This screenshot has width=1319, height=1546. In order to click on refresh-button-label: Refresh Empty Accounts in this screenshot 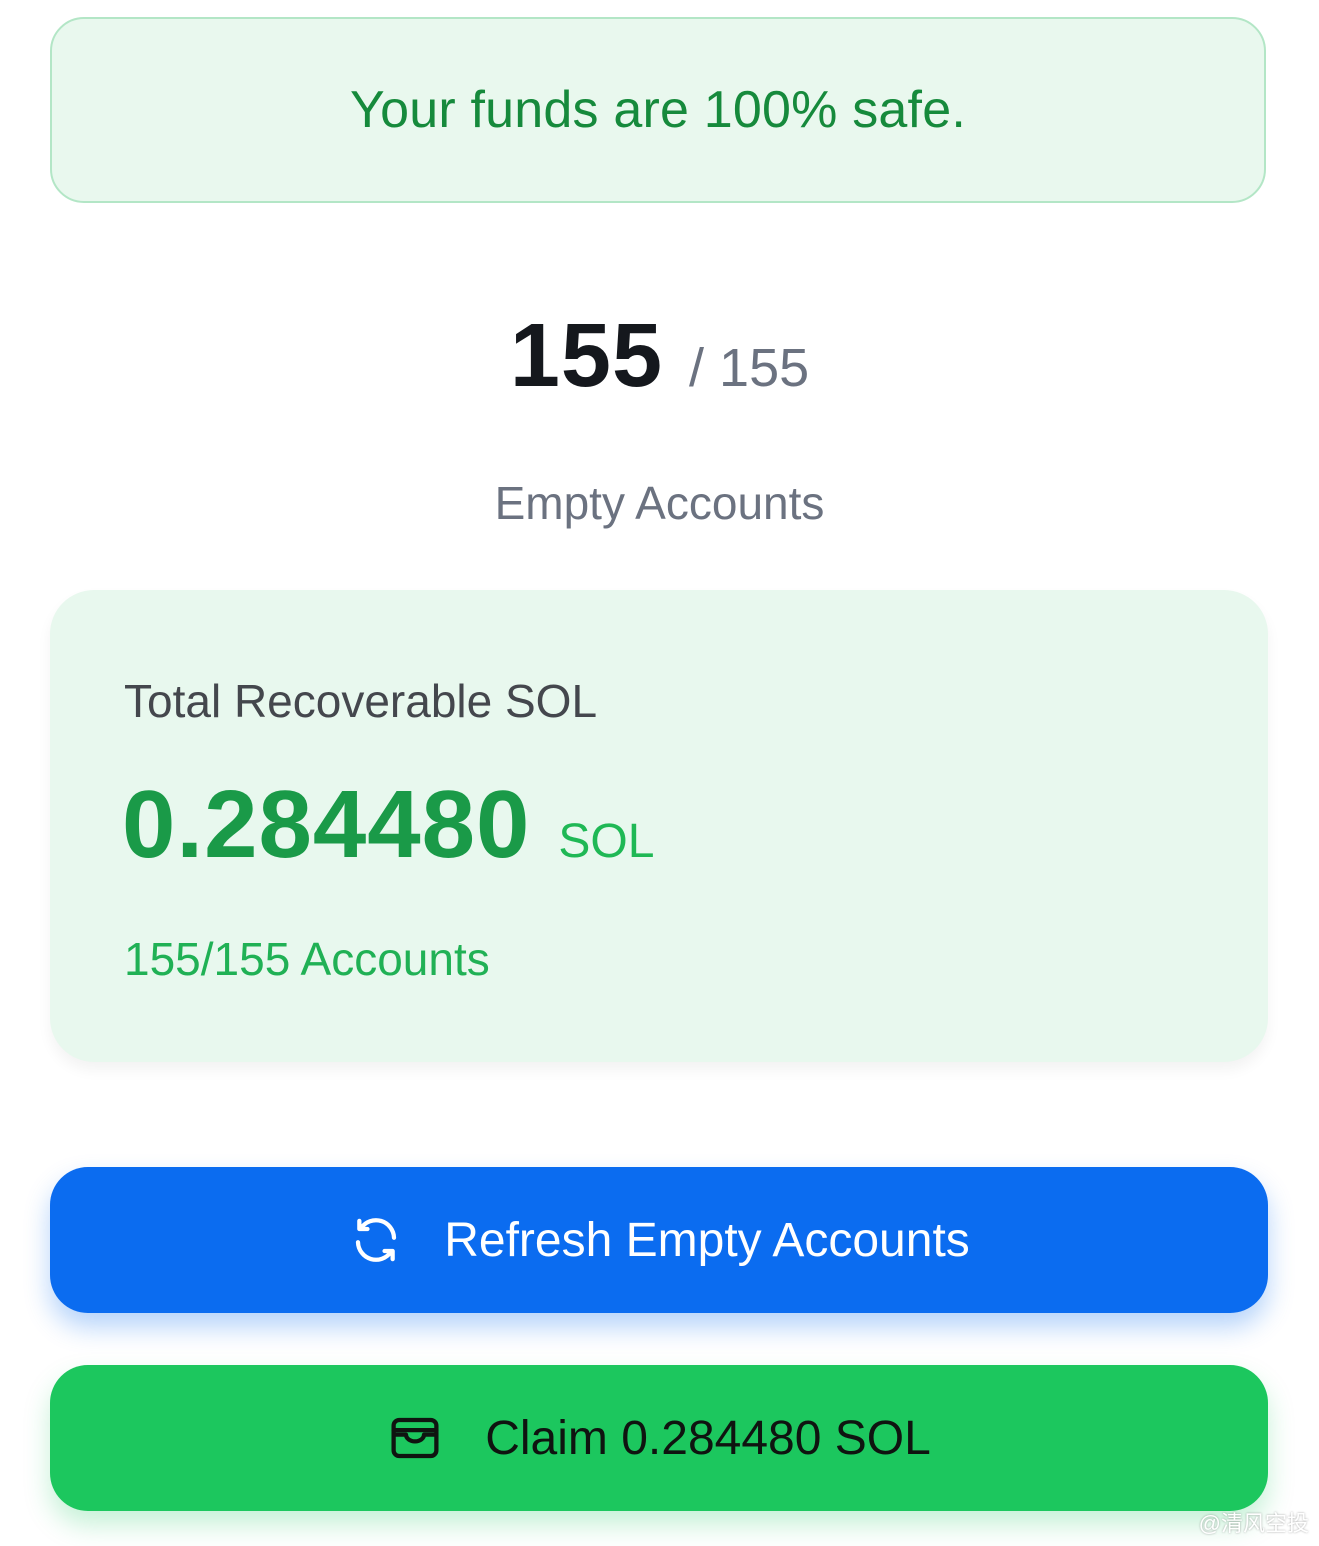, I will do `click(707, 1240)`.